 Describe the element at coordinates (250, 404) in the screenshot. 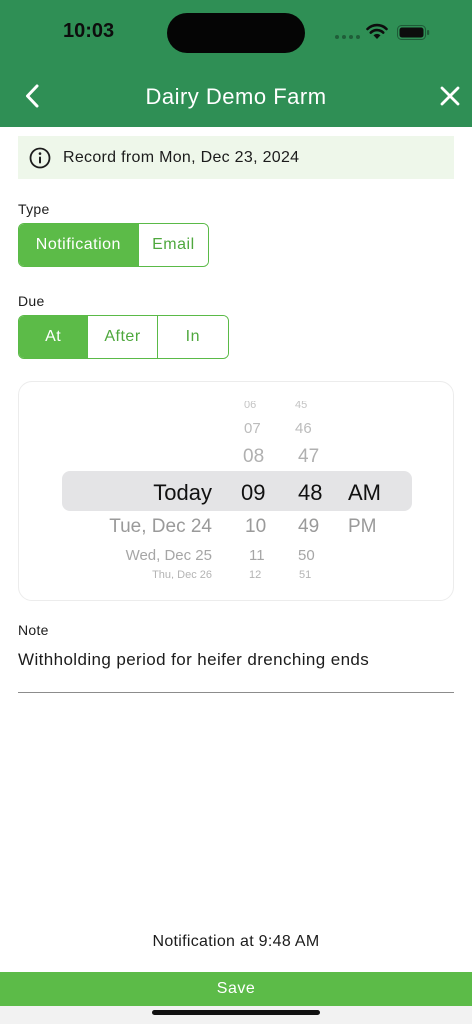

I see `picker-hour-item: 06` at that location.